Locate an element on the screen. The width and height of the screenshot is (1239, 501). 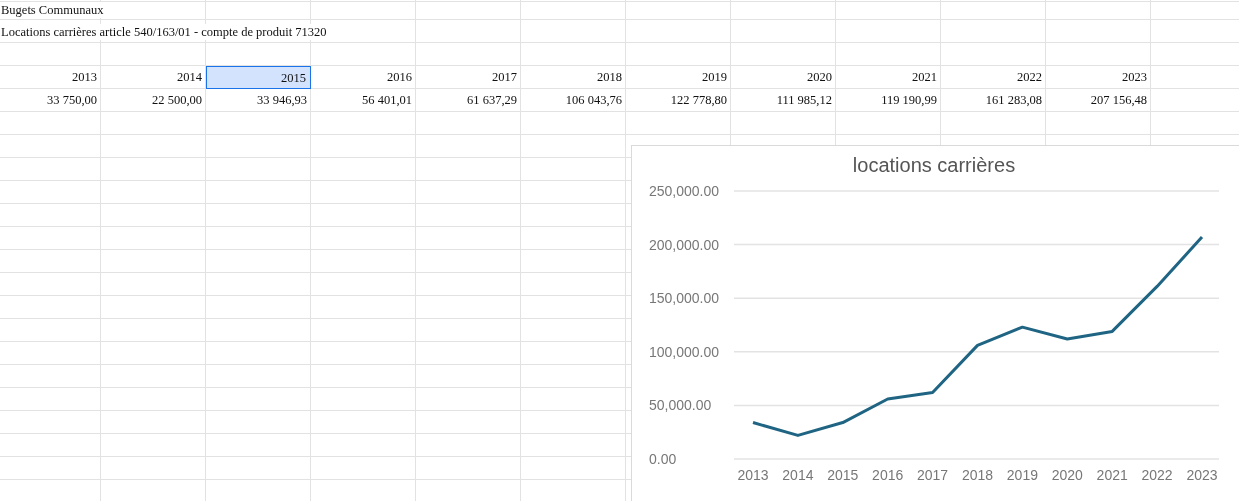
table-cell: 22 500,00 is located at coordinates (153, 100).